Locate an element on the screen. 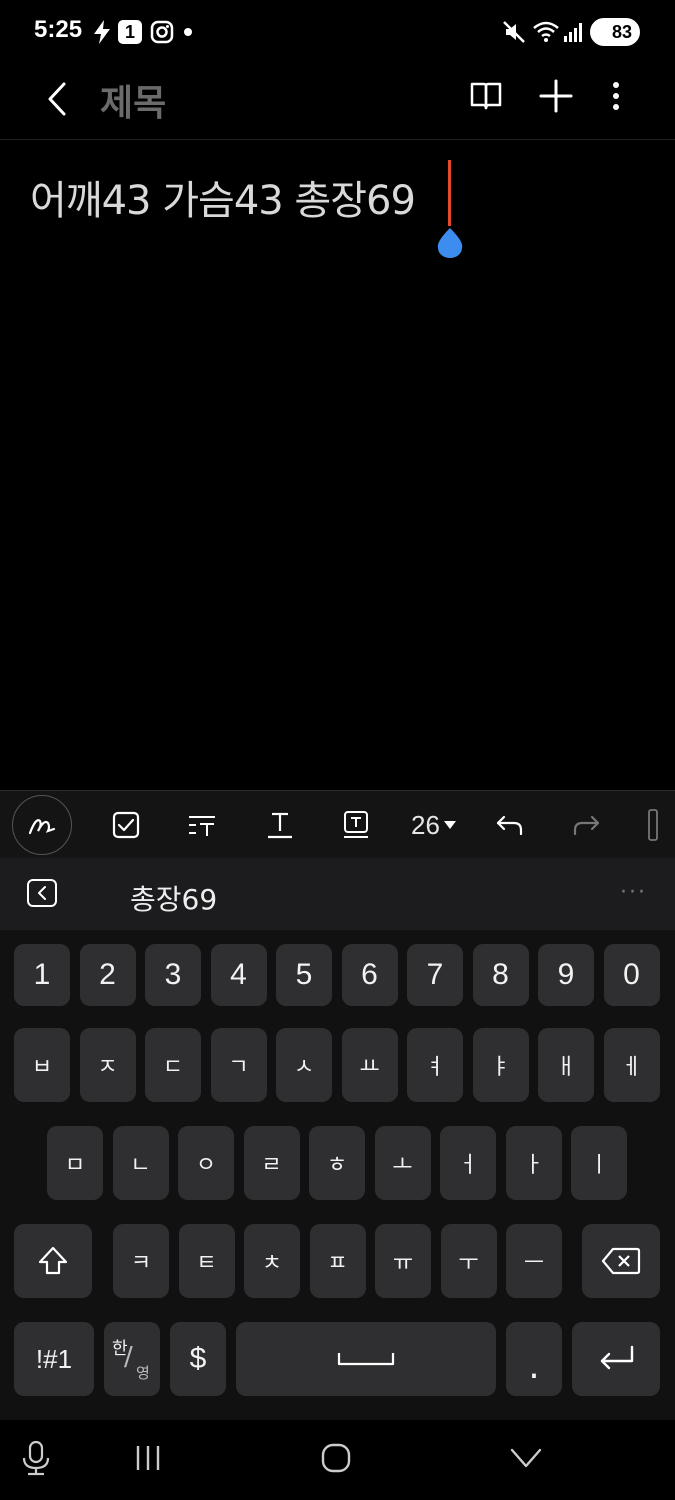 The width and height of the screenshot is (675, 1500). add-icon is located at coordinates (556, 96).